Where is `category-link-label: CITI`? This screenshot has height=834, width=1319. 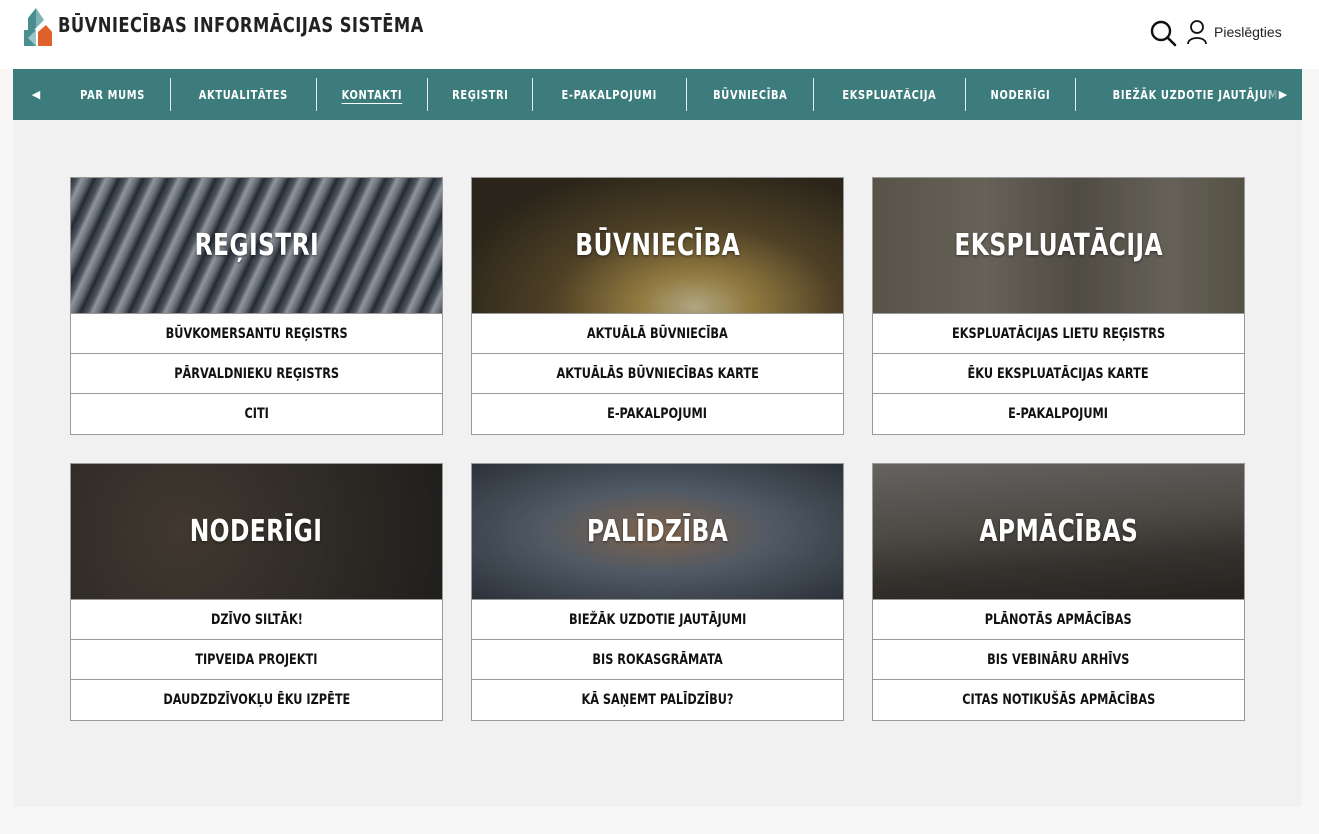 category-link-label: CITI is located at coordinates (256, 413).